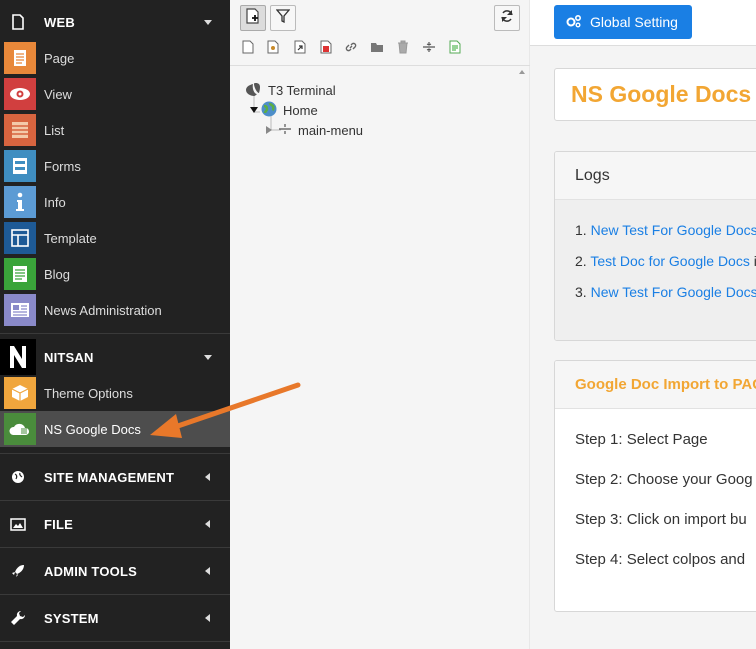 The image size is (756, 649). What do you see at coordinates (661, 519) in the screenshot?
I see `step-3: Step 3: Click on import bu` at bounding box center [661, 519].